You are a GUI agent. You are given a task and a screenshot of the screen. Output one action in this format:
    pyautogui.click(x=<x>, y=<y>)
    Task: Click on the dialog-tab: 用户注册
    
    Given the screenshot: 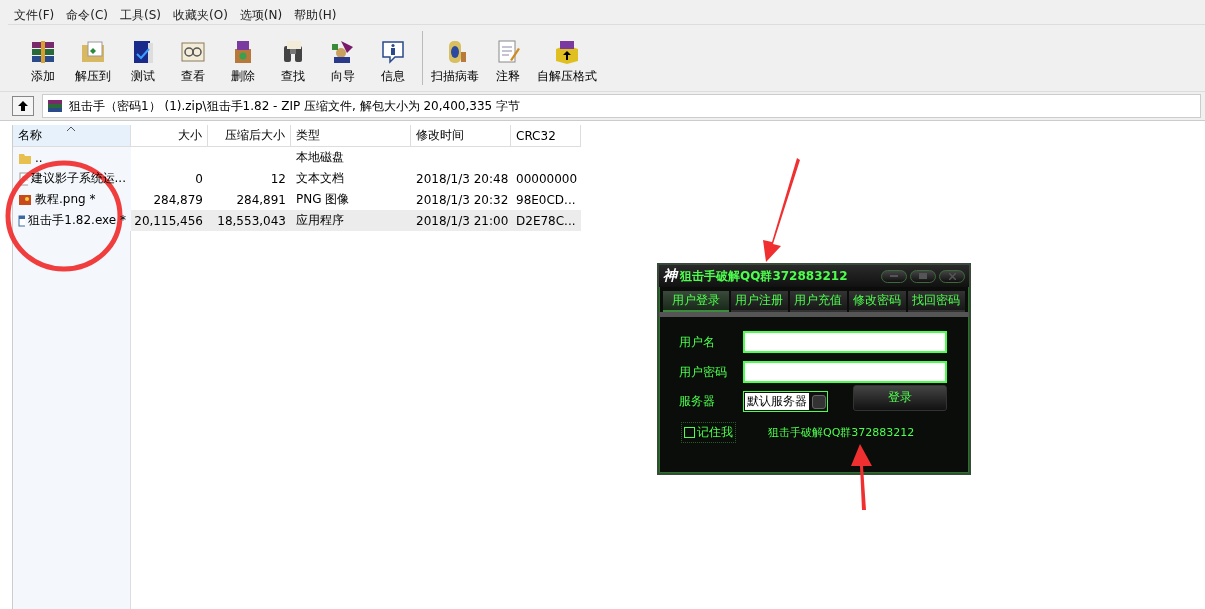 What is the action you would take?
    pyautogui.click(x=759, y=301)
    